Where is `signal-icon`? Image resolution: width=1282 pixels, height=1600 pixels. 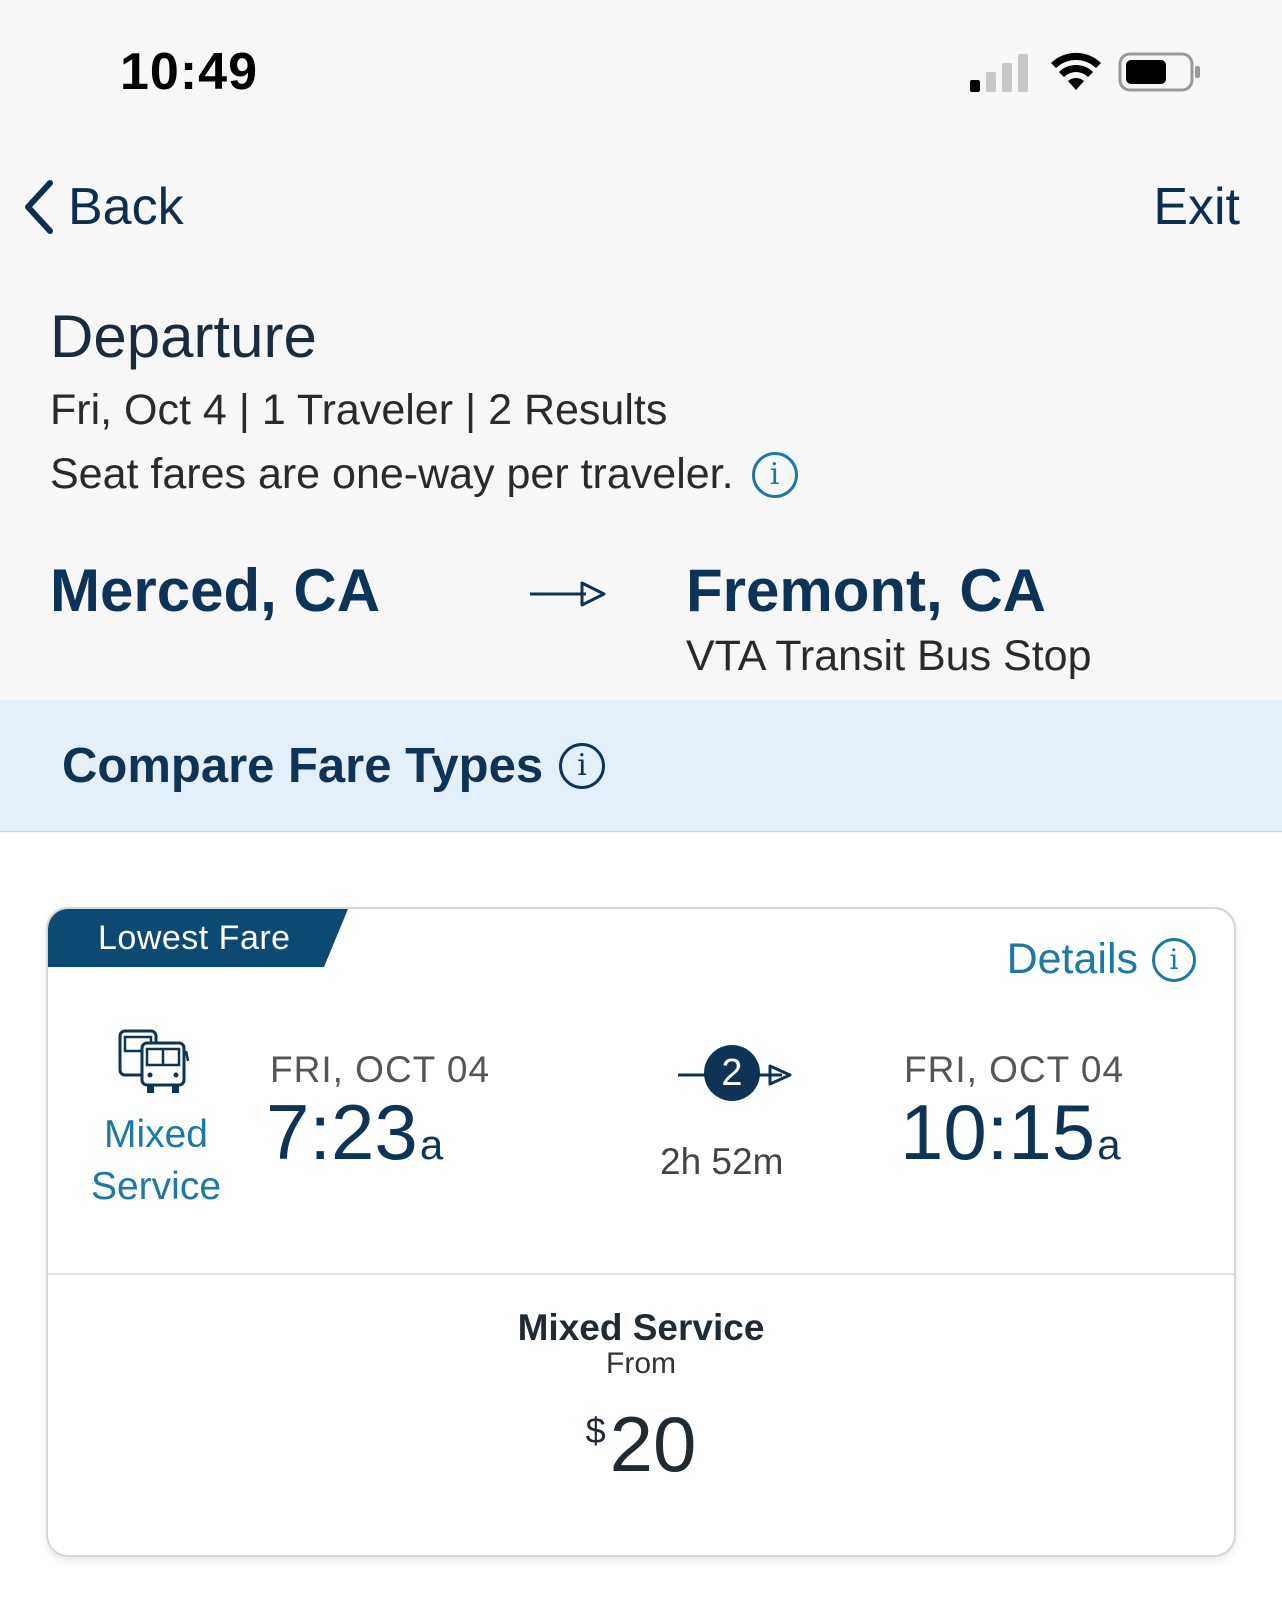
signal-icon is located at coordinates (999, 73).